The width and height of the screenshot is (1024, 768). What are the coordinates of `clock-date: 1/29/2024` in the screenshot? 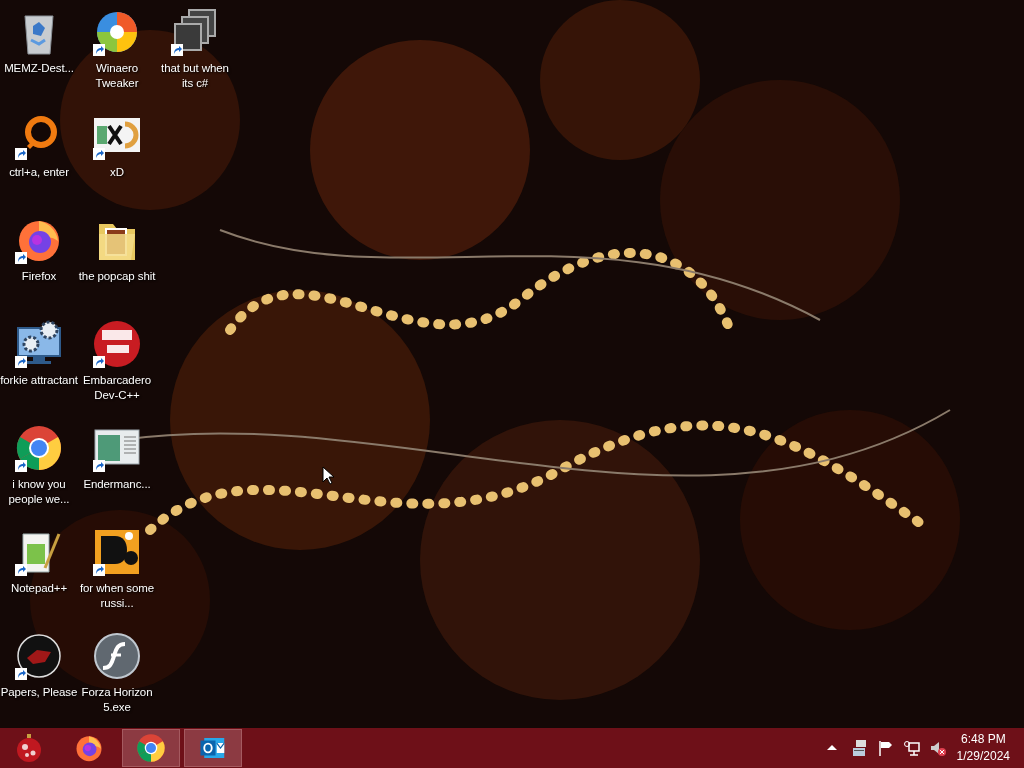 It's located at (983, 756).